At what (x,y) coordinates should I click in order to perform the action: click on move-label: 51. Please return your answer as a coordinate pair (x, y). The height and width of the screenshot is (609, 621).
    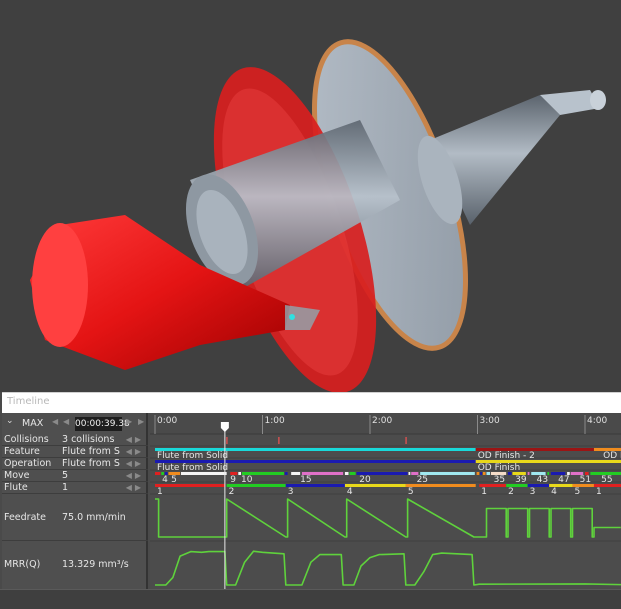
    Looking at the image, I should click on (585, 480).